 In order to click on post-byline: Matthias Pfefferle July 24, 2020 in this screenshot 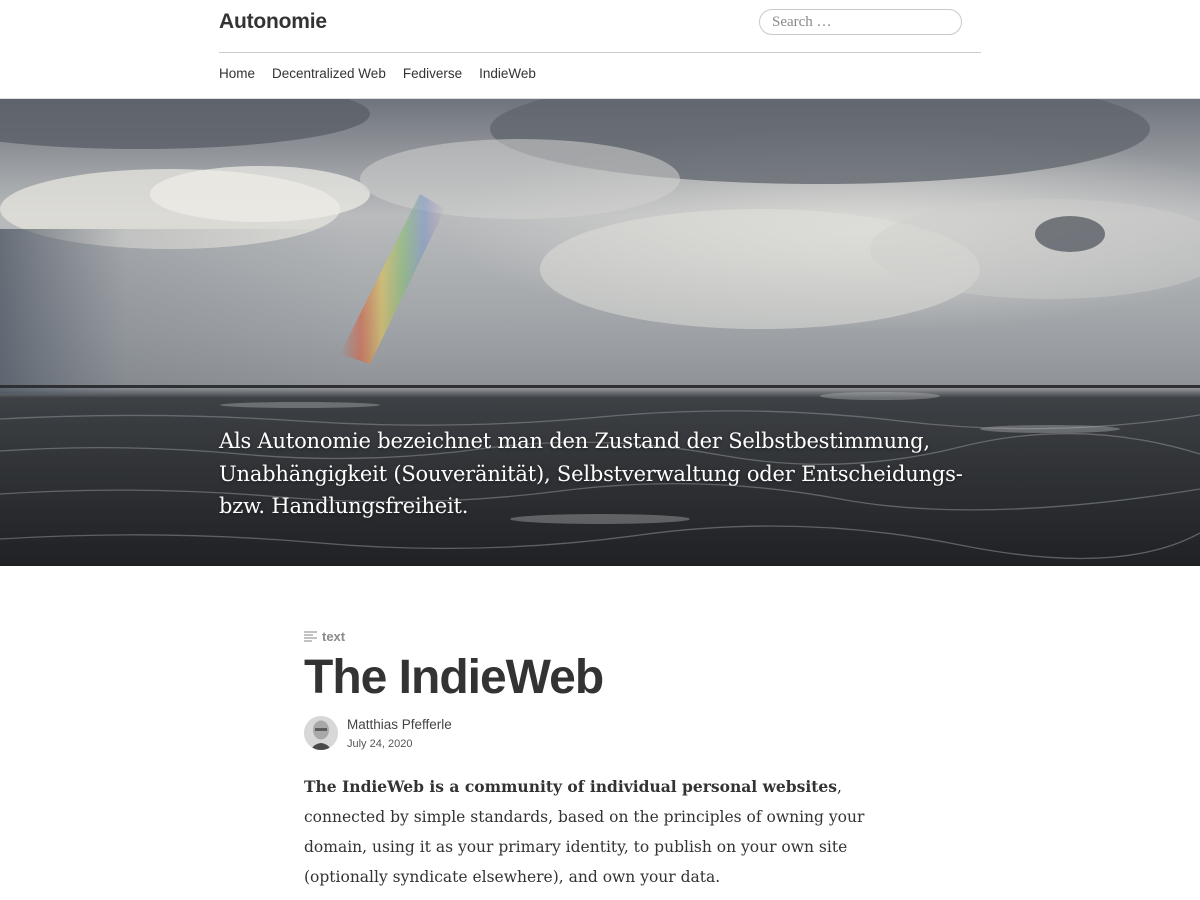, I will do `click(378, 733)`.